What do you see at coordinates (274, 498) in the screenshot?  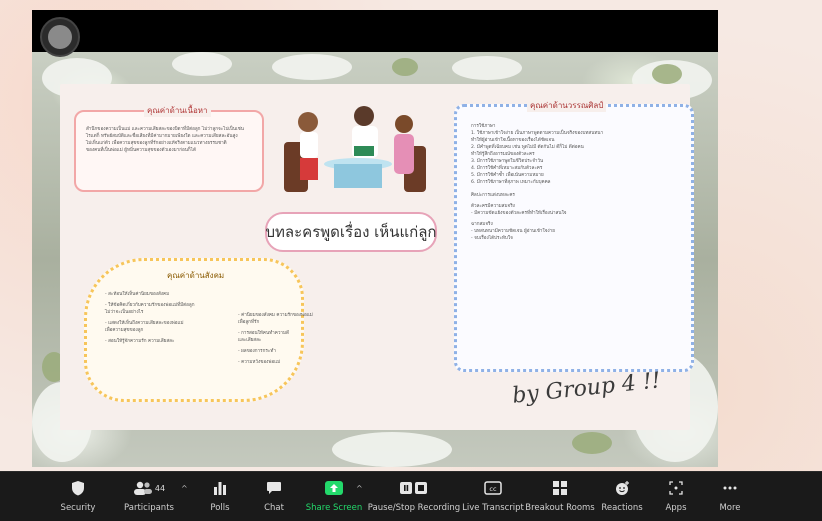 I see `chat-button: Chat` at bounding box center [274, 498].